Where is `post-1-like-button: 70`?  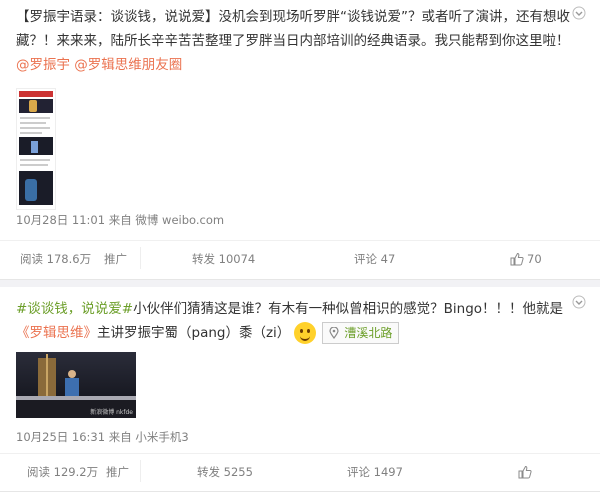 post-1-like-button: 70 is located at coordinates (526, 259).